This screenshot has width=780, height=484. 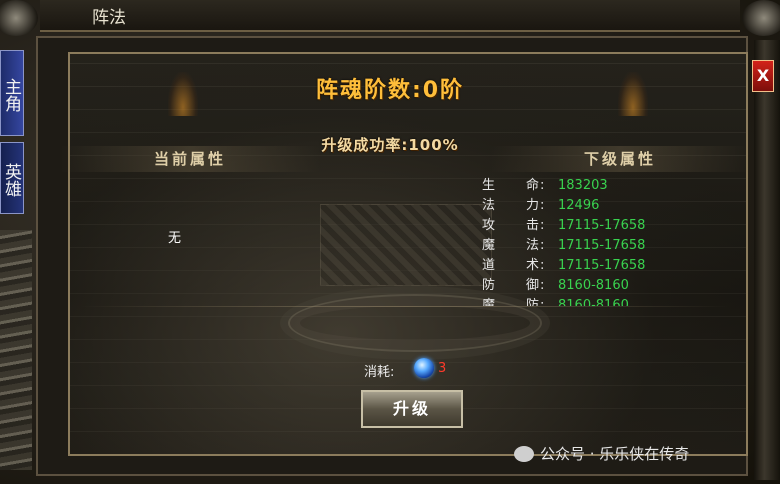 I want to click on stat-row: 防 御 : 8160-8160, so click(x=612, y=286).